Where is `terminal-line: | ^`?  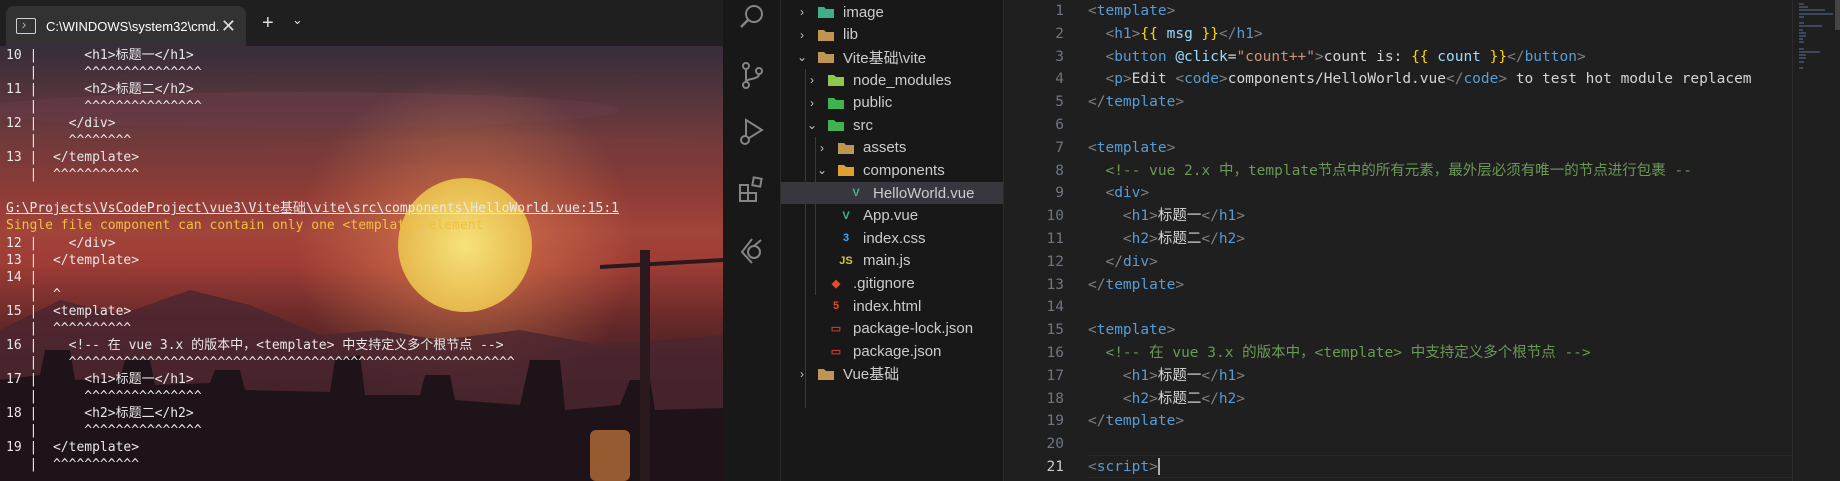 terminal-line: | ^ is located at coordinates (33, 294).